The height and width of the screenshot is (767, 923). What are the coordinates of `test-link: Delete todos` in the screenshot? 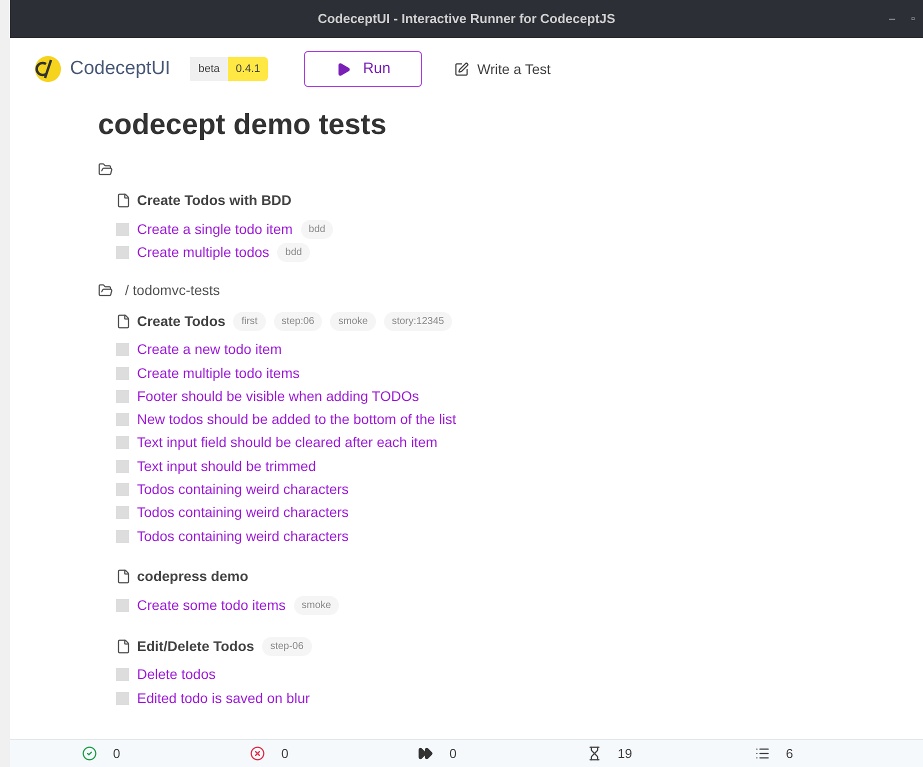 It's located at (176, 675).